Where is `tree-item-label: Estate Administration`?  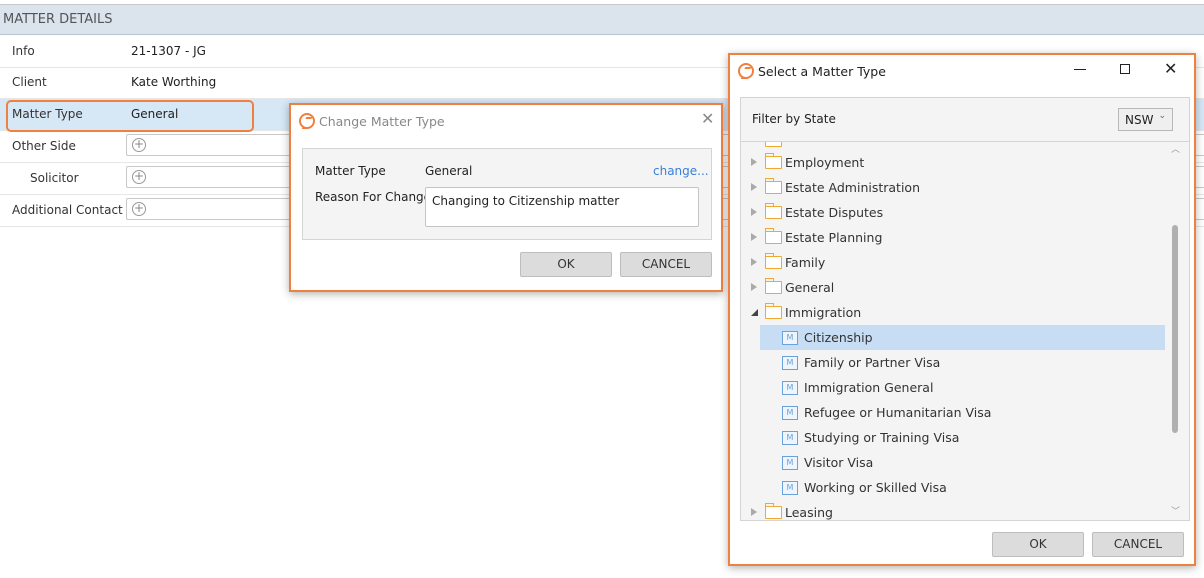
tree-item-label: Estate Administration is located at coordinates (853, 187).